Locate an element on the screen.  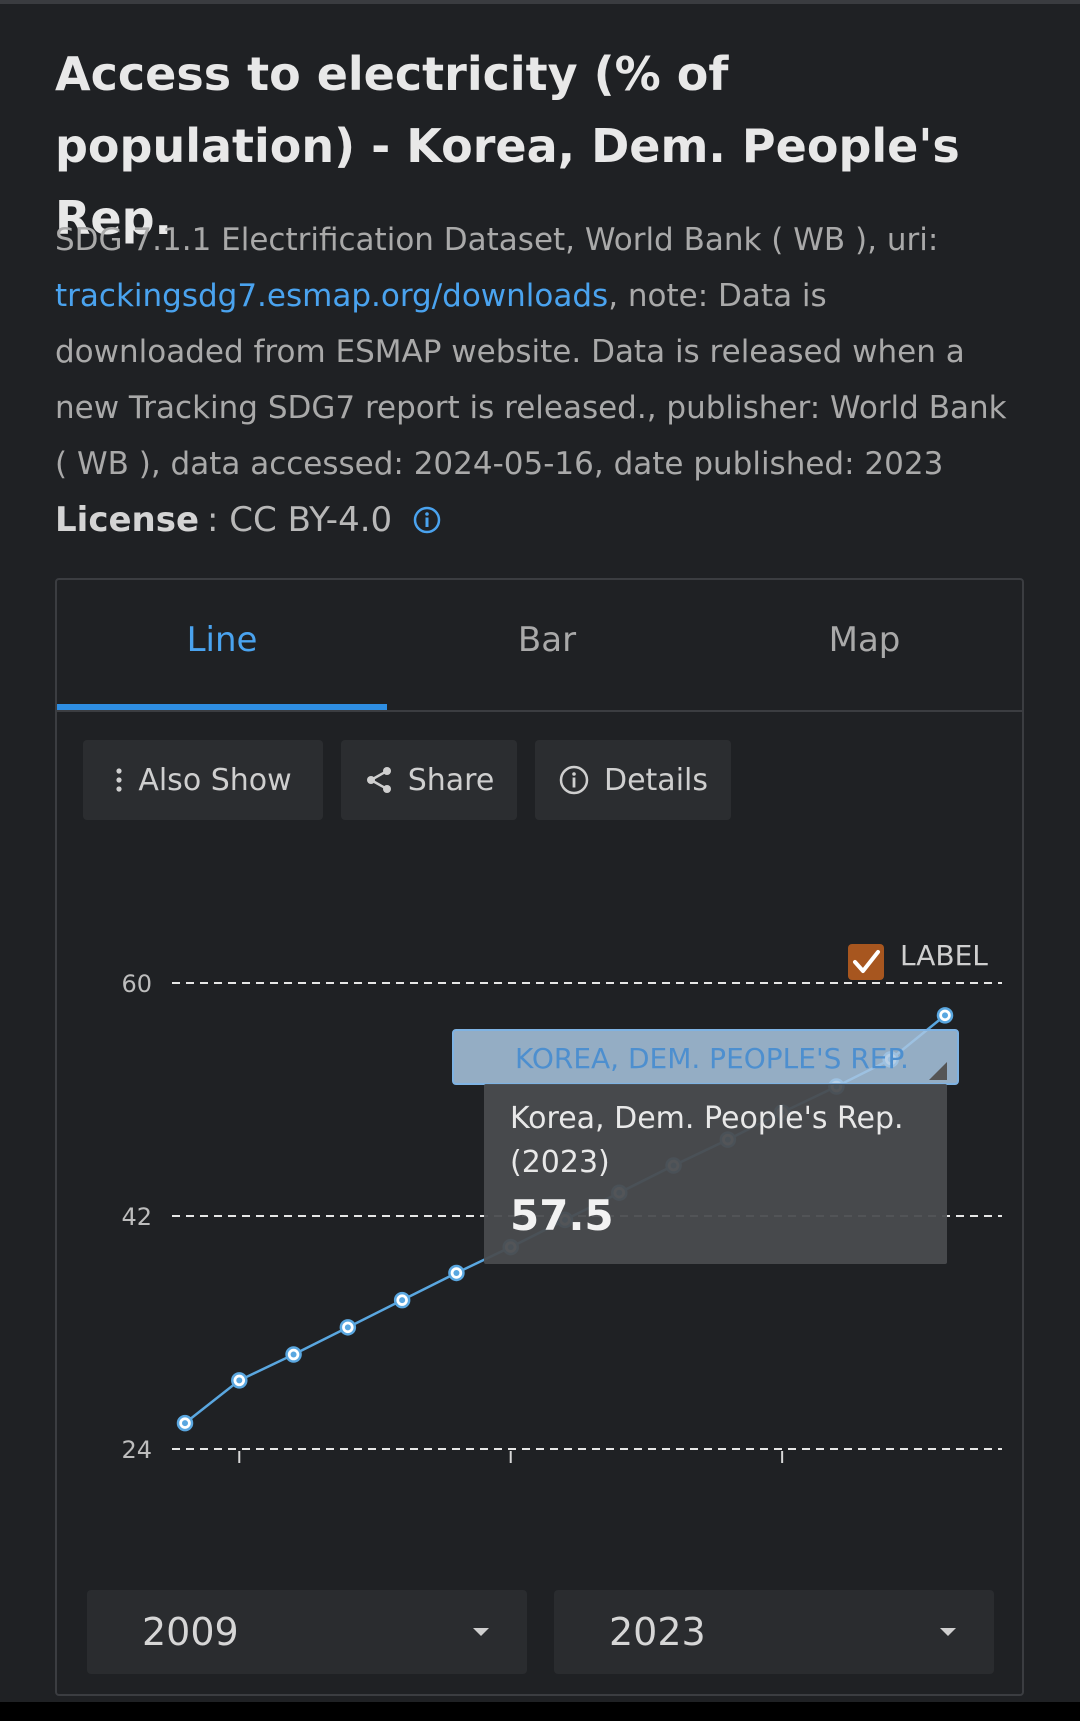
y-axis-ticks: 24 42 60 is located at coordinates (136, 1217).